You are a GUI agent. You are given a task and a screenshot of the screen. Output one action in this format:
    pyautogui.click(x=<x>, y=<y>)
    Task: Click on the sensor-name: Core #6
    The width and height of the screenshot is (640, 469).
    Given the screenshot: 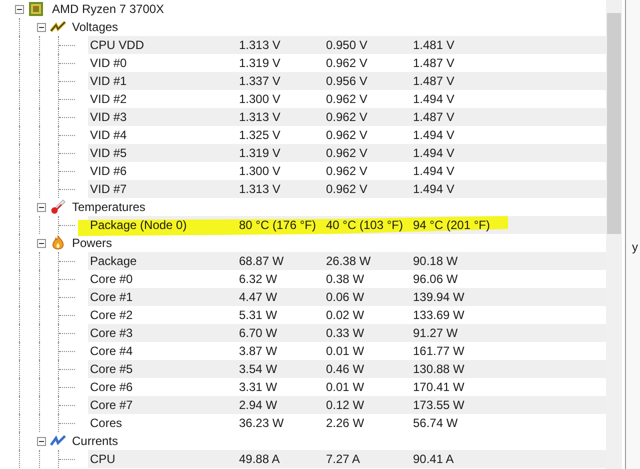 What is the action you would take?
    pyautogui.click(x=111, y=387)
    